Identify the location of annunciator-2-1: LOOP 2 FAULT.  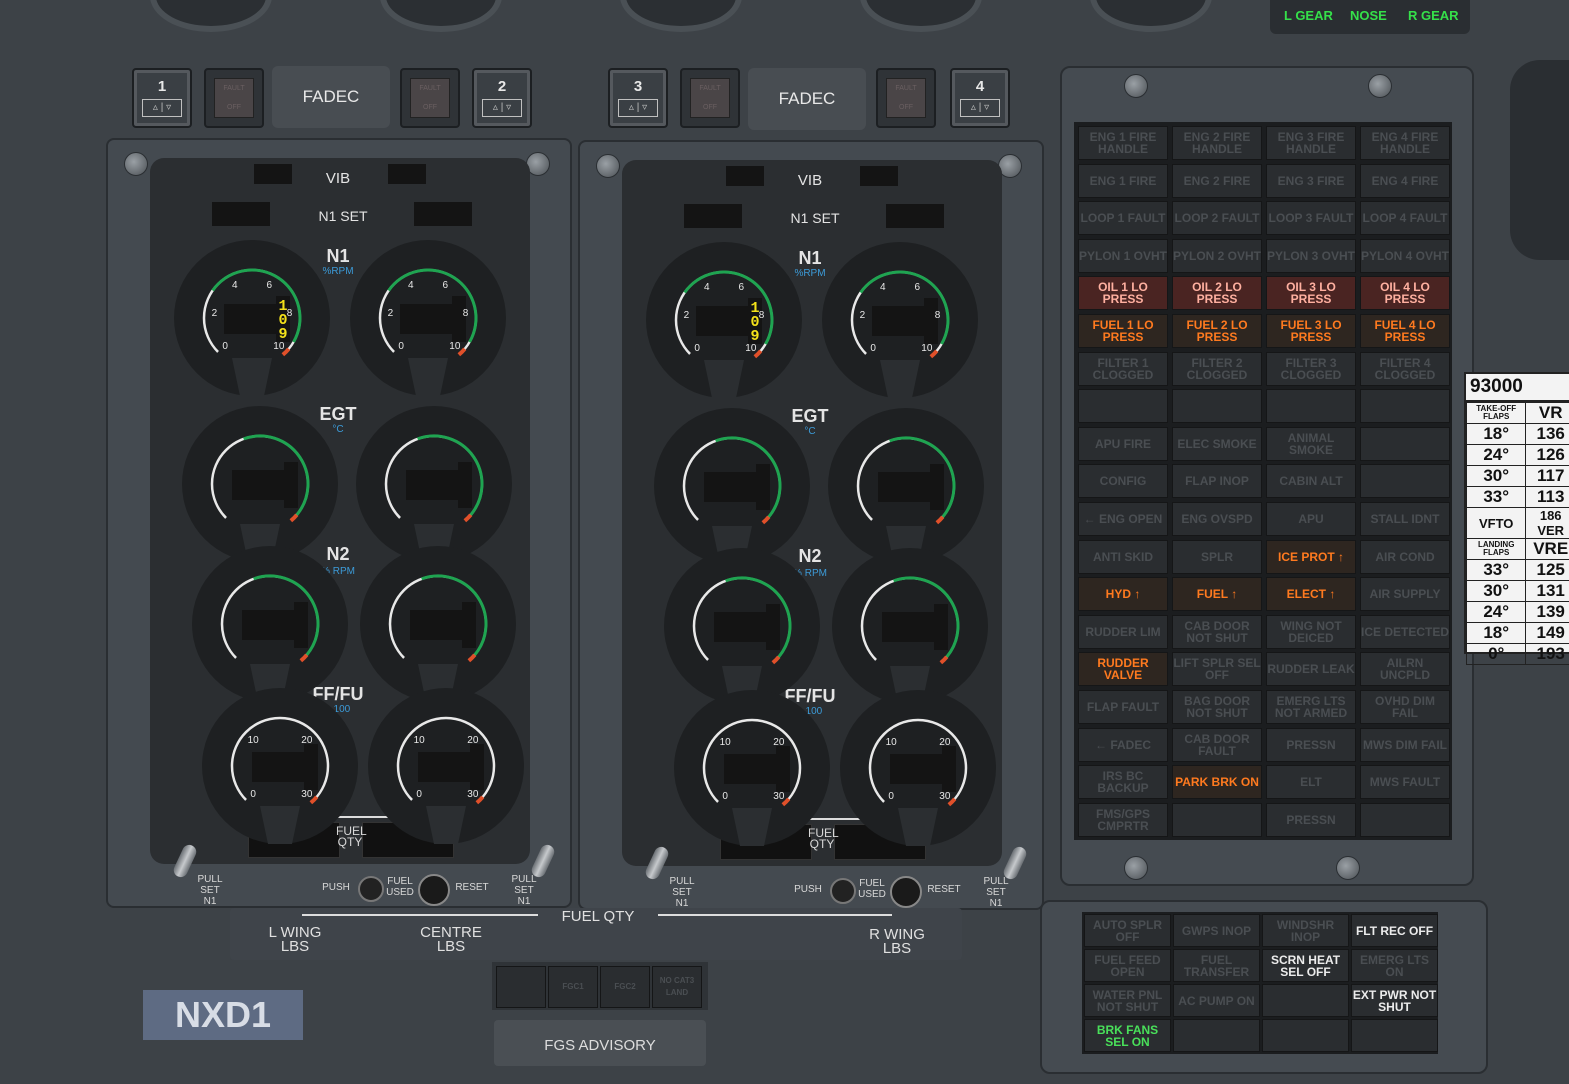
(1217, 218).